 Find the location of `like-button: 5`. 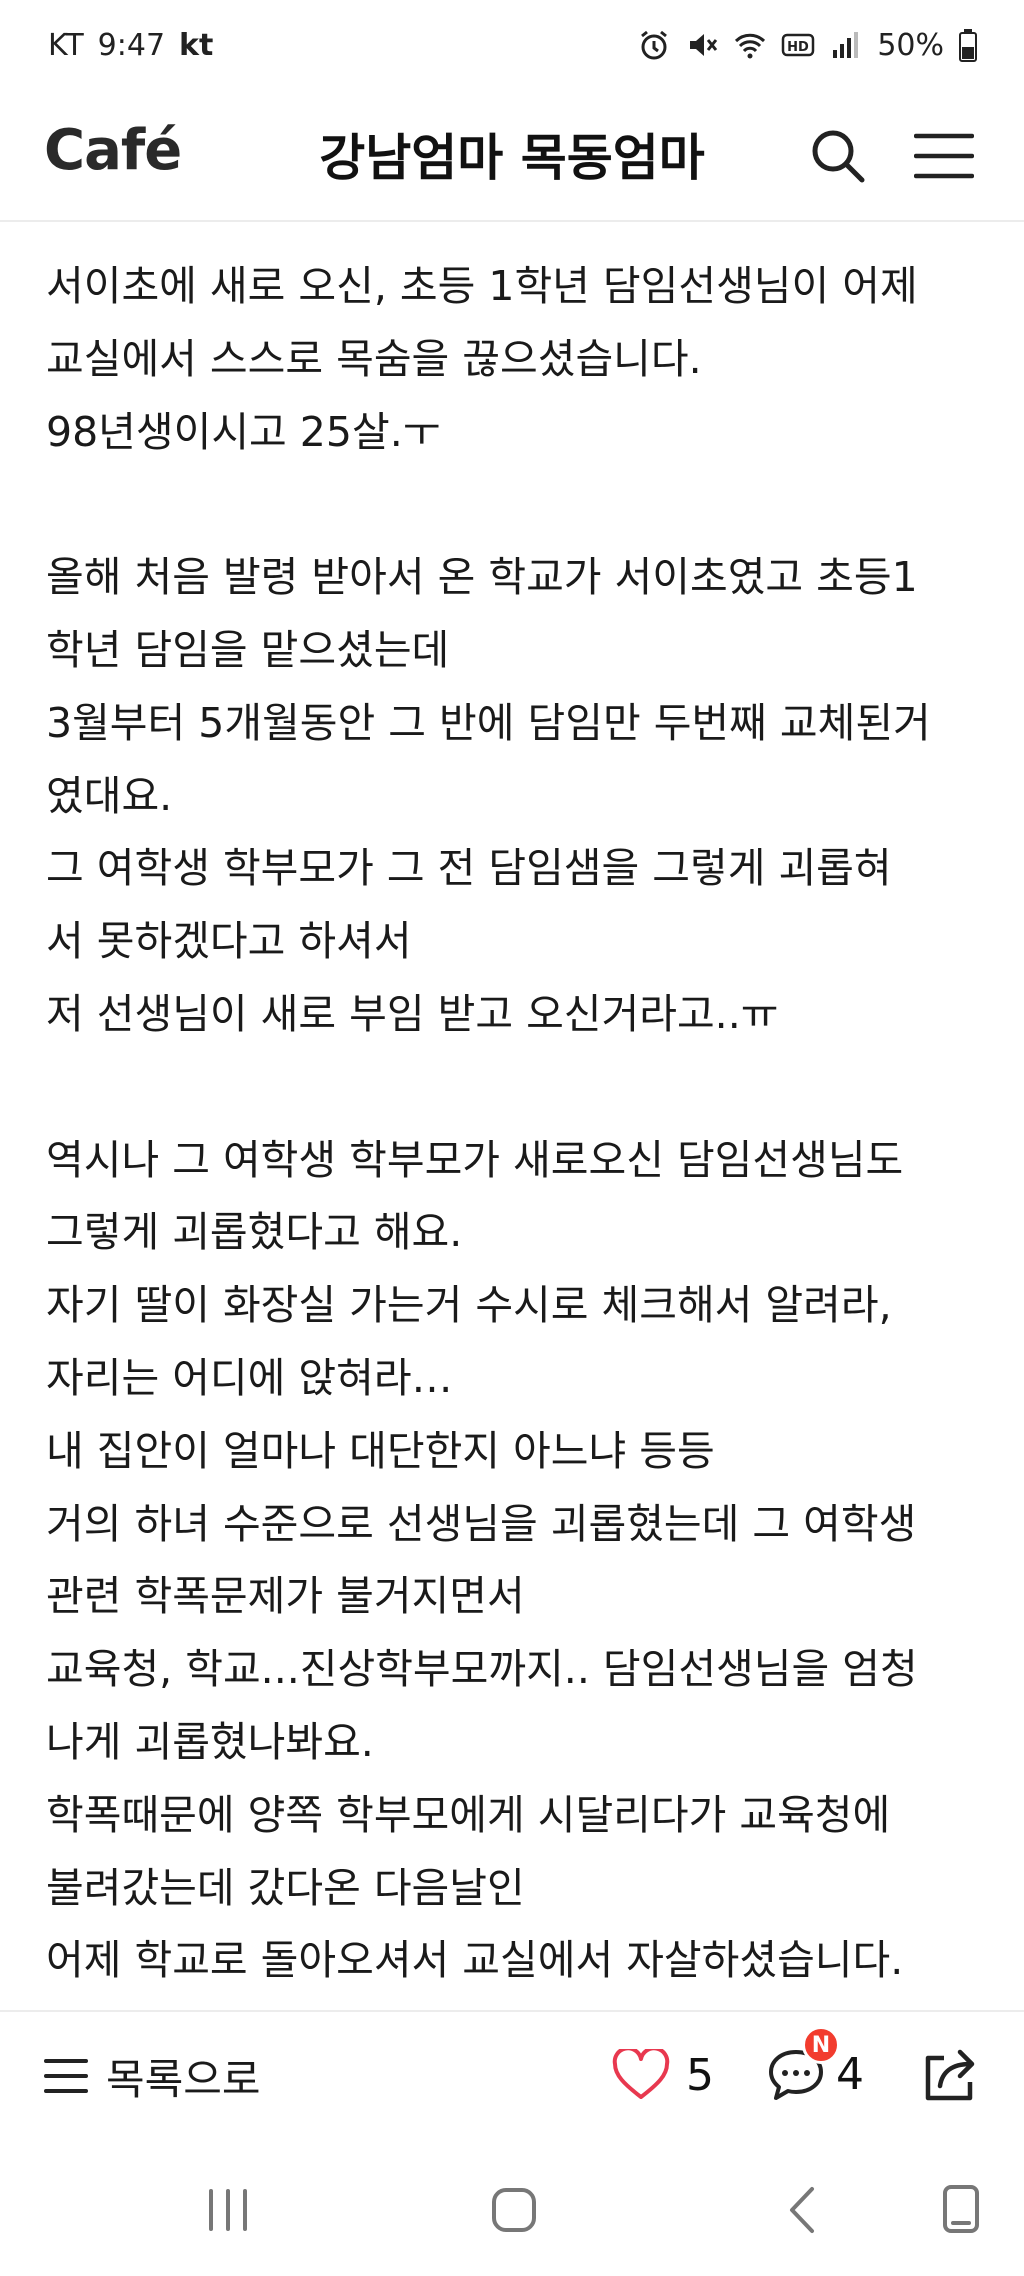

like-button: 5 is located at coordinates (663, 2075).